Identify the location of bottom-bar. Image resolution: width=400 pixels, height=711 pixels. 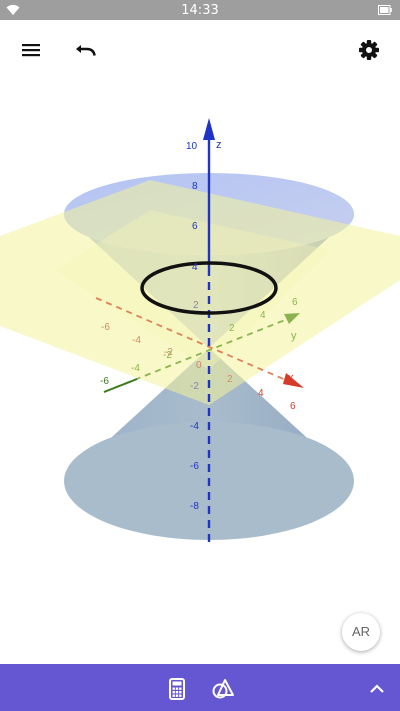
(200, 687).